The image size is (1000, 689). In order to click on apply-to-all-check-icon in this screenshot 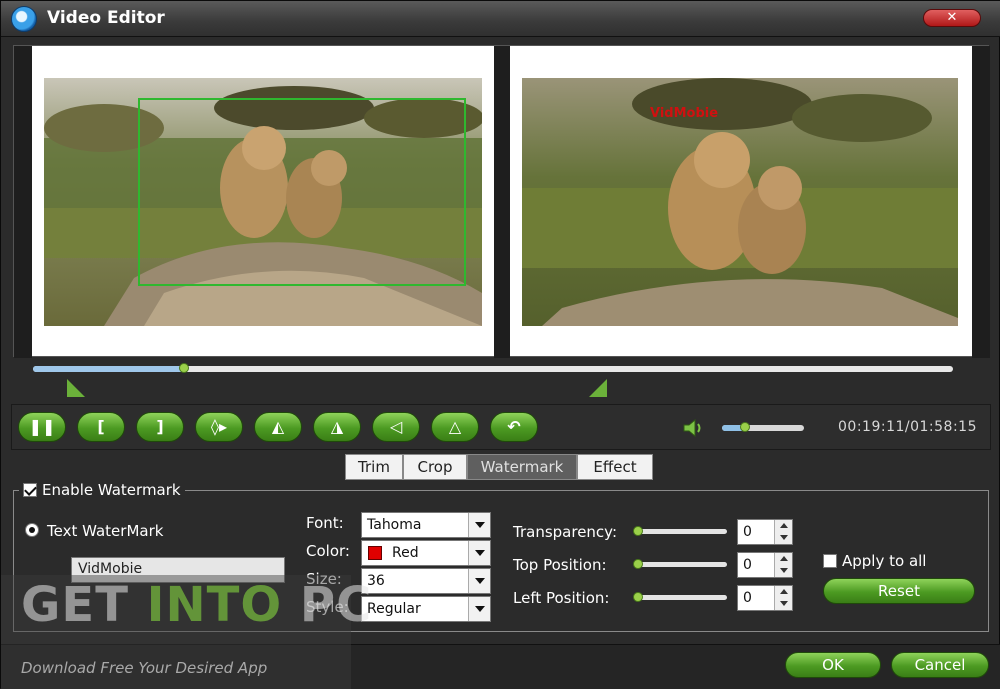, I will do `click(830, 561)`.